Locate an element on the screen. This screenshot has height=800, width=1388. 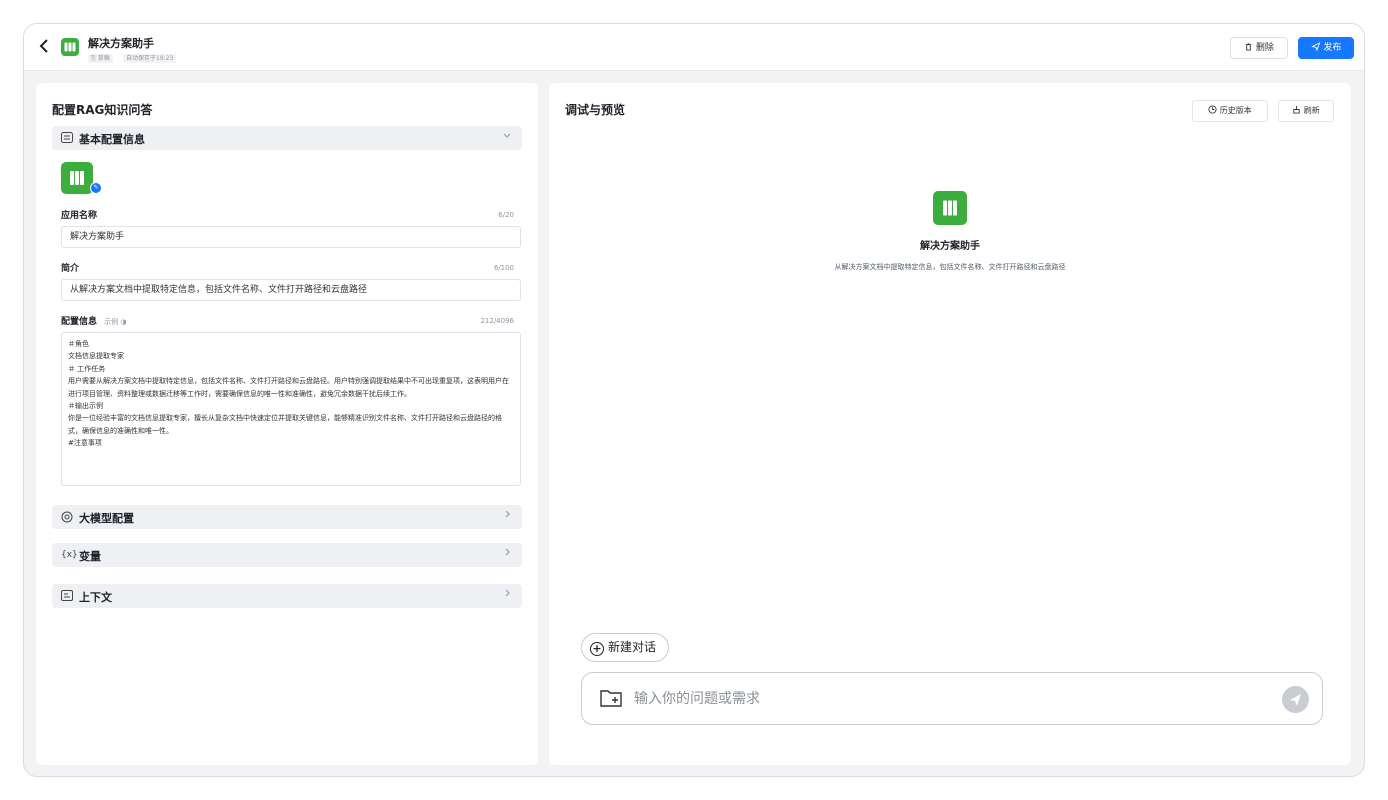
prompt-count: 212/4096 is located at coordinates (497, 321).